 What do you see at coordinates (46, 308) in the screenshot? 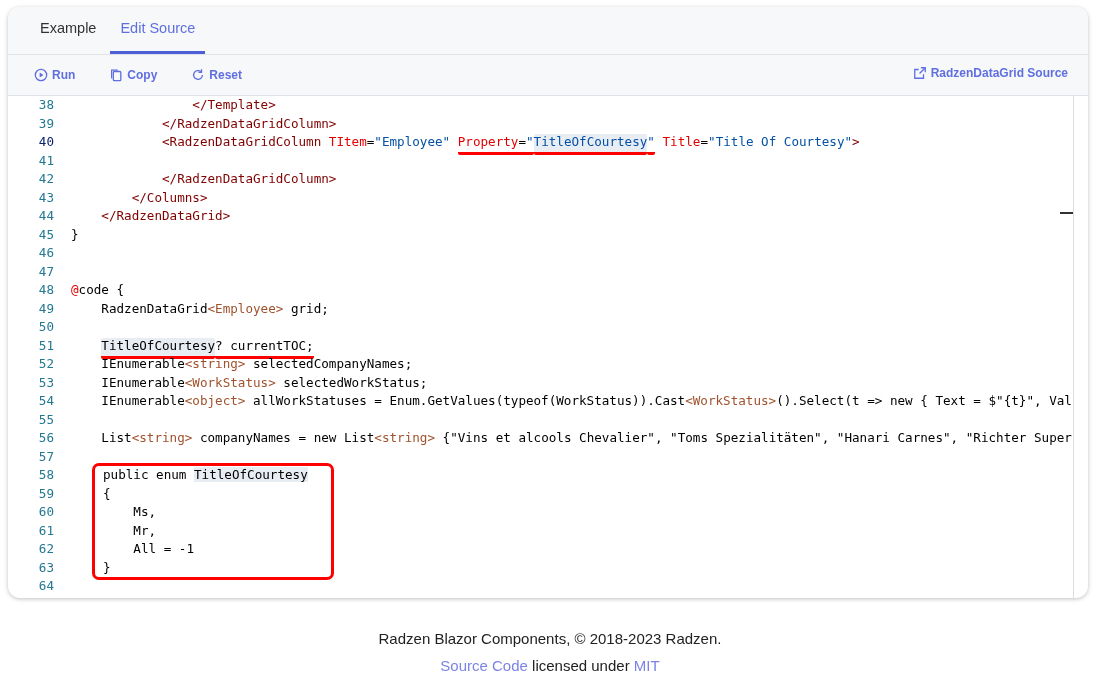
I see `line-number: 49` at bounding box center [46, 308].